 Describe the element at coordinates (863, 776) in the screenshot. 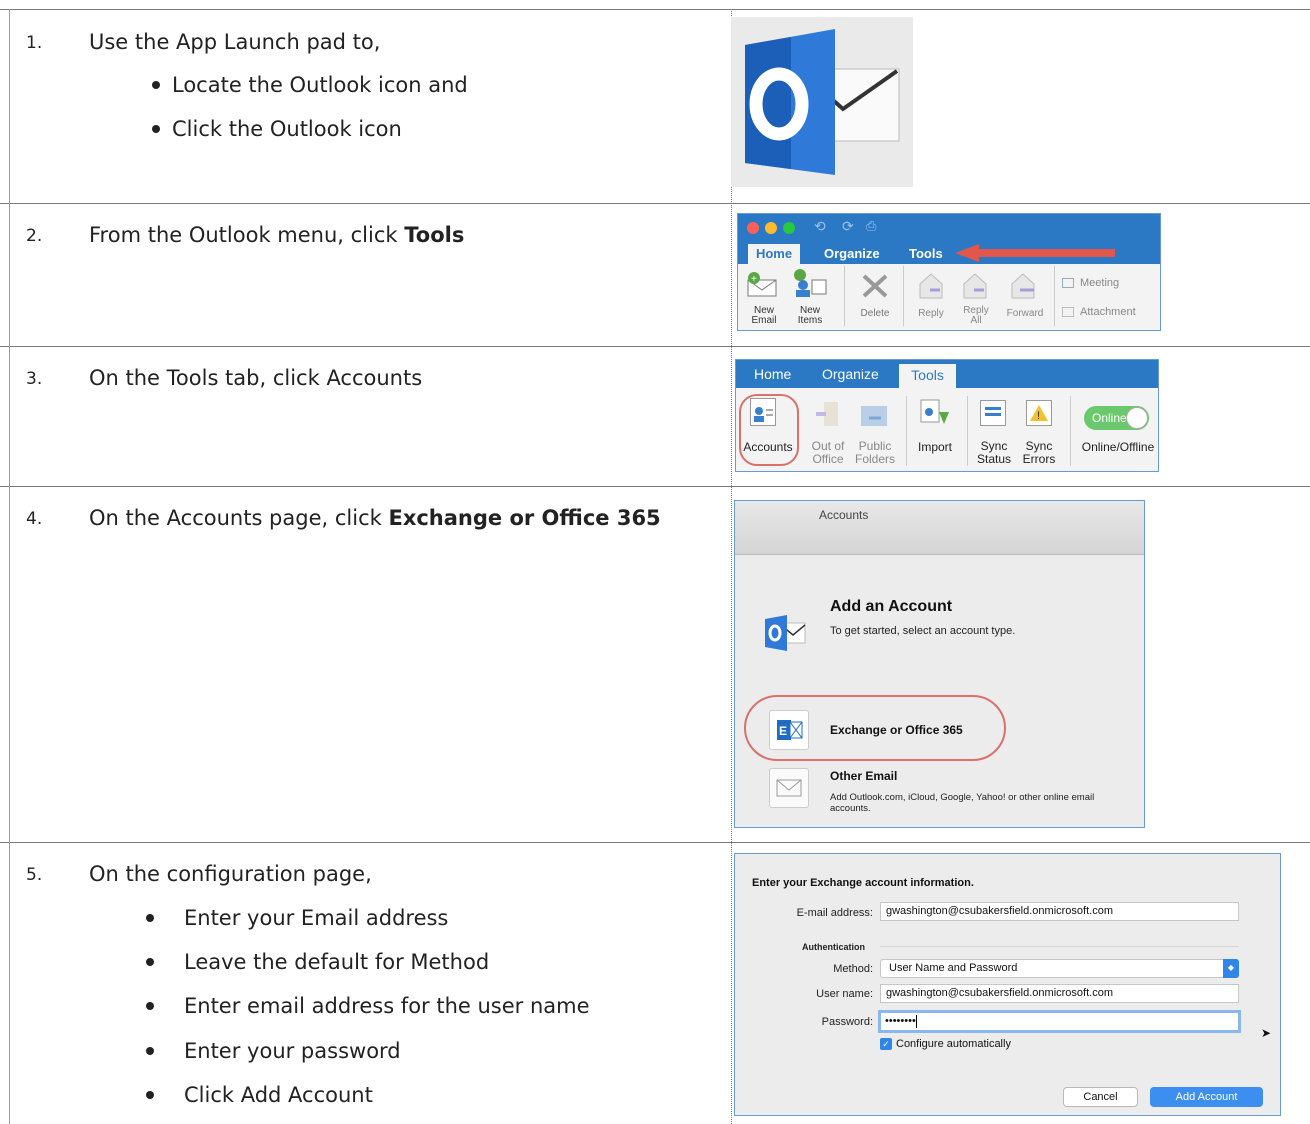

I see `other-email-title: Other Email` at that location.